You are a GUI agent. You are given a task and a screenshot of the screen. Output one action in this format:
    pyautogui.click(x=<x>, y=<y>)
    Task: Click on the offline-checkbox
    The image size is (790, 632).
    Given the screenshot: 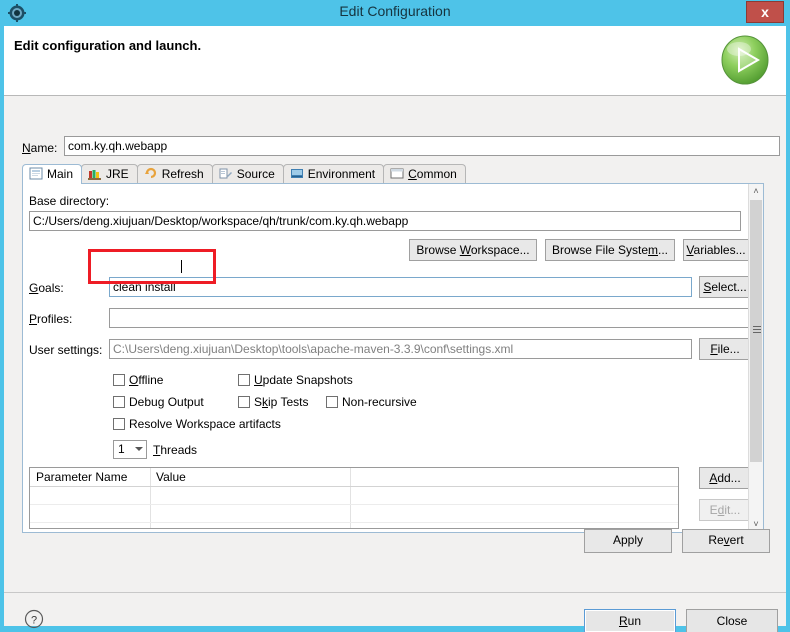 What is the action you would take?
    pyautogui.click(x=119, y=380)
    